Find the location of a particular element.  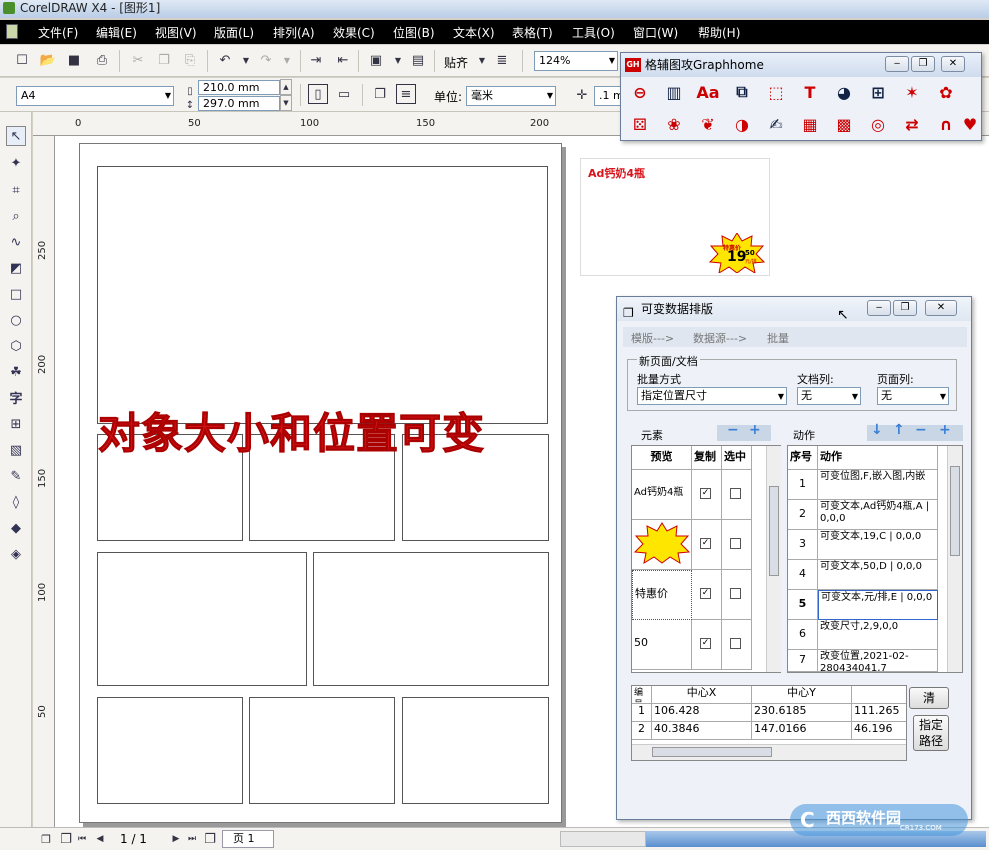

welcome-screen-icon: ▤ is located at coordinates (418, 60).